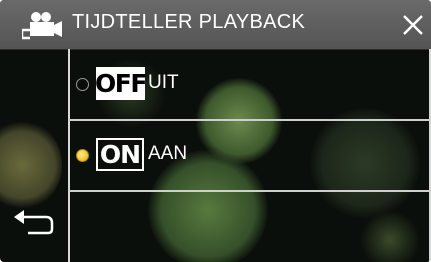 The height and width of the screenshot is (262, 431). Describe the element at coordinates (121, 83) in the screenshot. I see `off-badge-icon: OFF` at that location.